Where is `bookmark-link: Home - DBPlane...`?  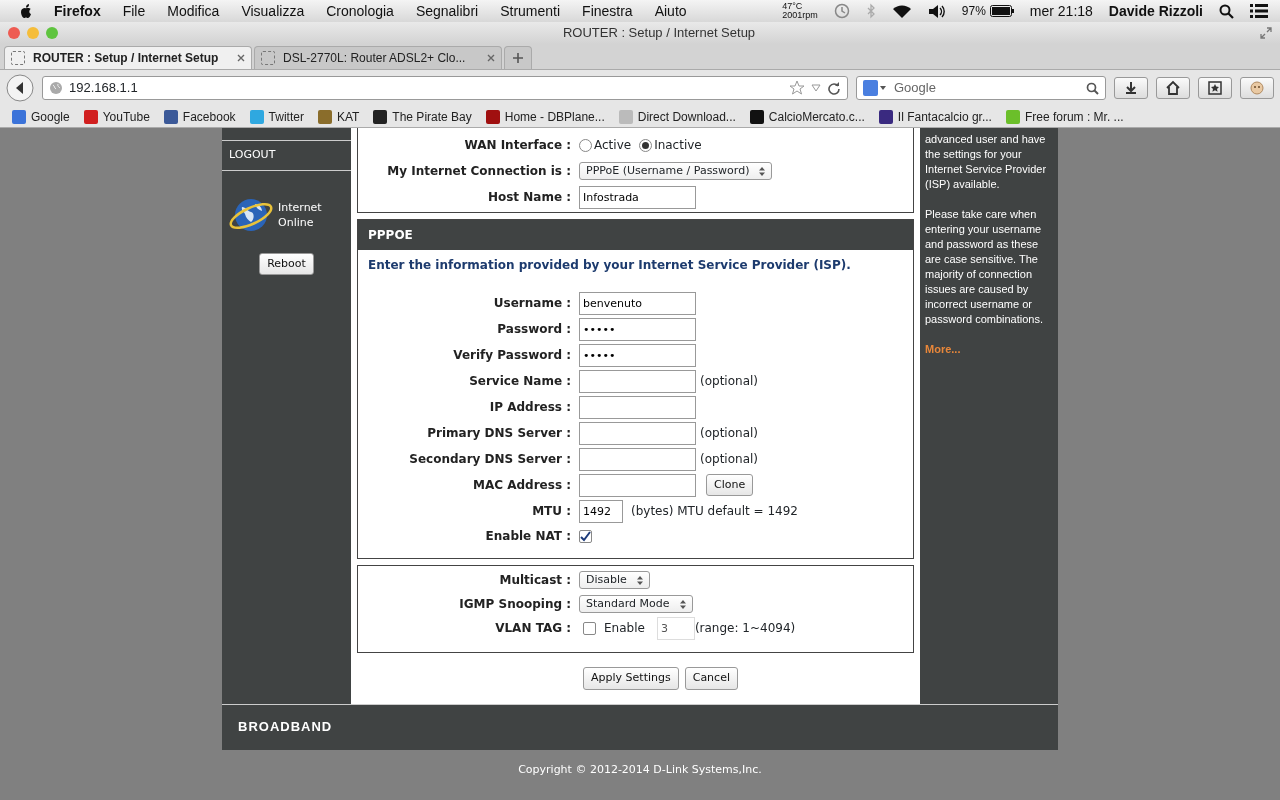 bookmark-link: Home - DBPlane... is located at coordinates (554, 116).